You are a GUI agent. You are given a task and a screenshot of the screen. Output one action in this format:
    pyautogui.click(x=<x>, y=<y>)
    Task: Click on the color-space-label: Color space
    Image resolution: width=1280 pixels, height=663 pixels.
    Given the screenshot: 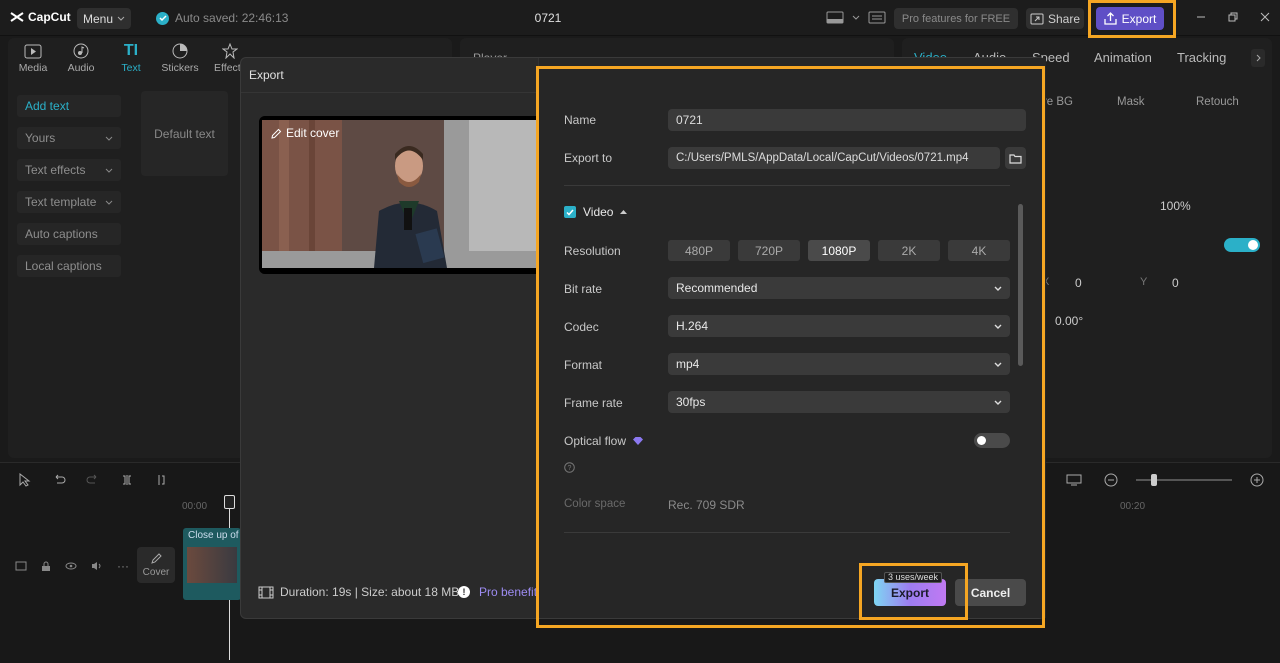 What is the action you would take?
    pyautogui.click(x=595, y=504)
    